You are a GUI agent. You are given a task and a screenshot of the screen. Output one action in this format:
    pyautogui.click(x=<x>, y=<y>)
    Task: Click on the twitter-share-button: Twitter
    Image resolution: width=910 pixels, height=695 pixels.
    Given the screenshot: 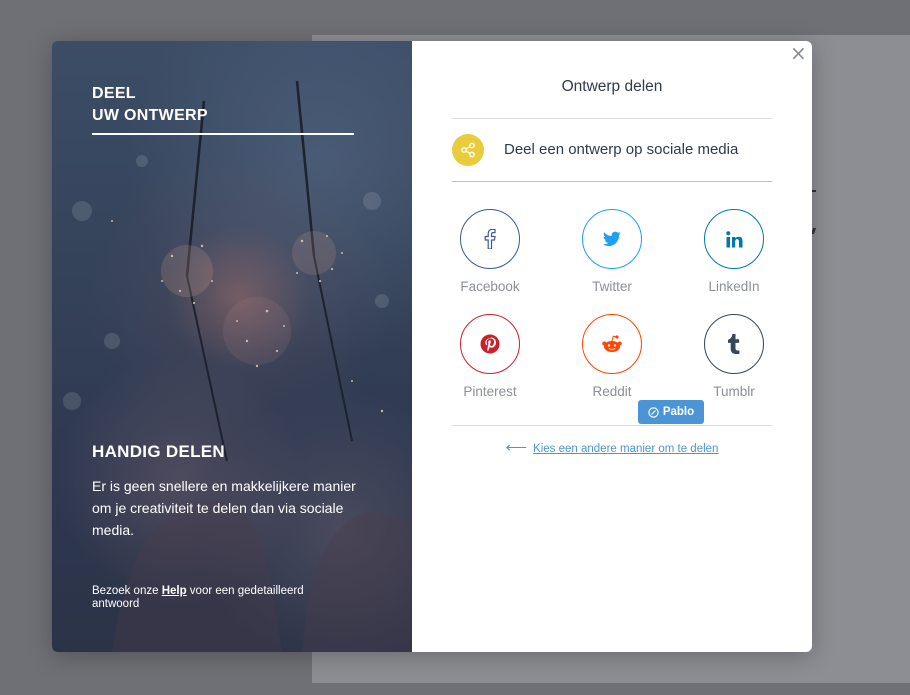 What is the action you would take?
    pyautogui.click(x=612, y=251)
    